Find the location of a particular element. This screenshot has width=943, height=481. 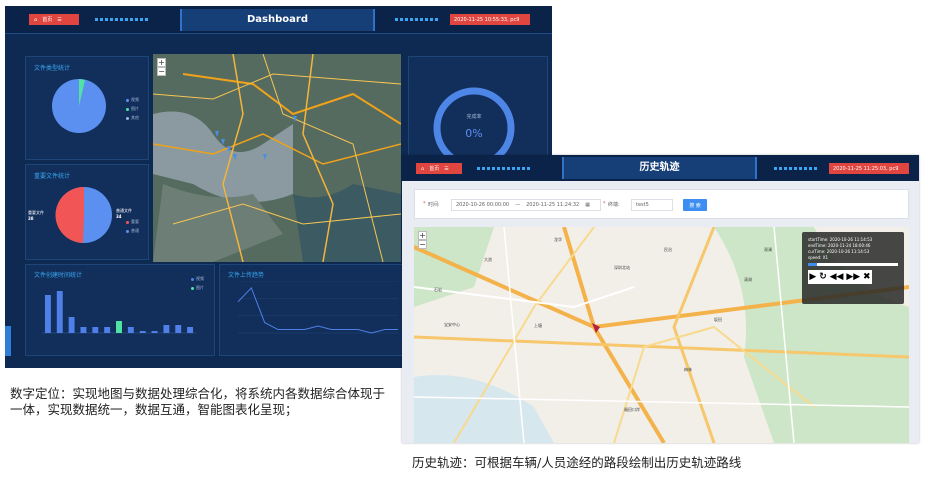

history-title: 历史轨迹 is located at coordinates (659, 168).